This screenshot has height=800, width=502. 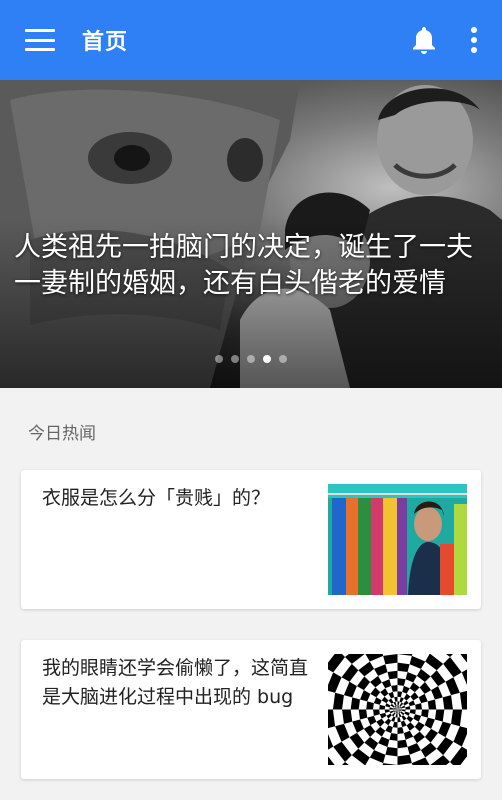 I want to click on notifications-button, so click(x=424, y=40).